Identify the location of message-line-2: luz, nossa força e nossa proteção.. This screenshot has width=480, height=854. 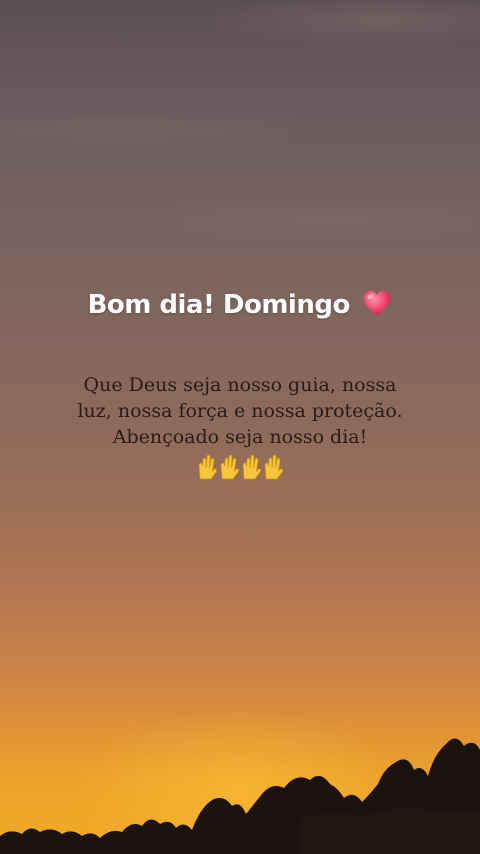
(240, 411).